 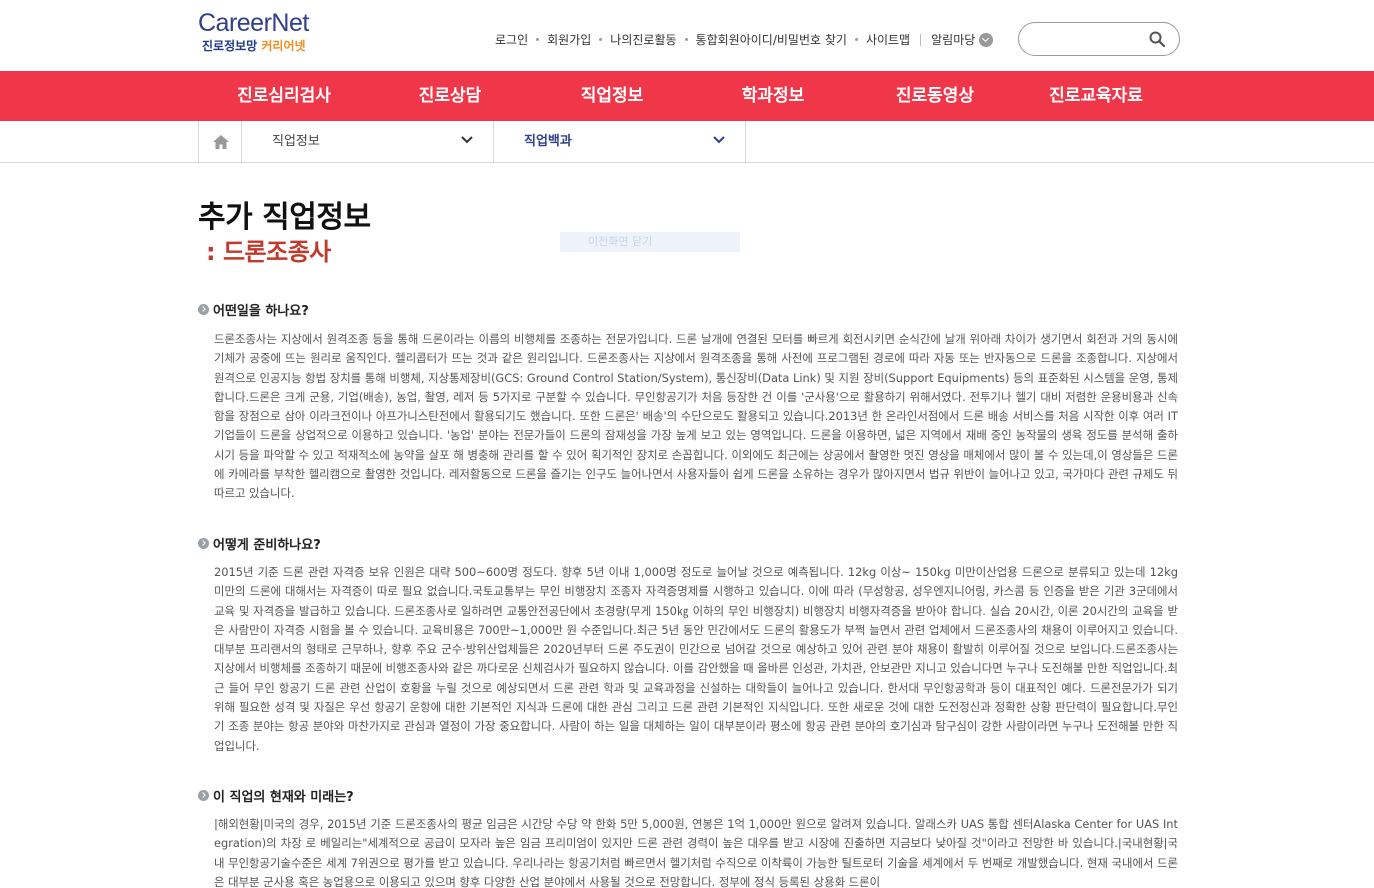 What do you see at coordinates (296, 141) in the screenshot?
I see `breadcrumb-level1-label: 직업정보` at bounding box center [296, 141].